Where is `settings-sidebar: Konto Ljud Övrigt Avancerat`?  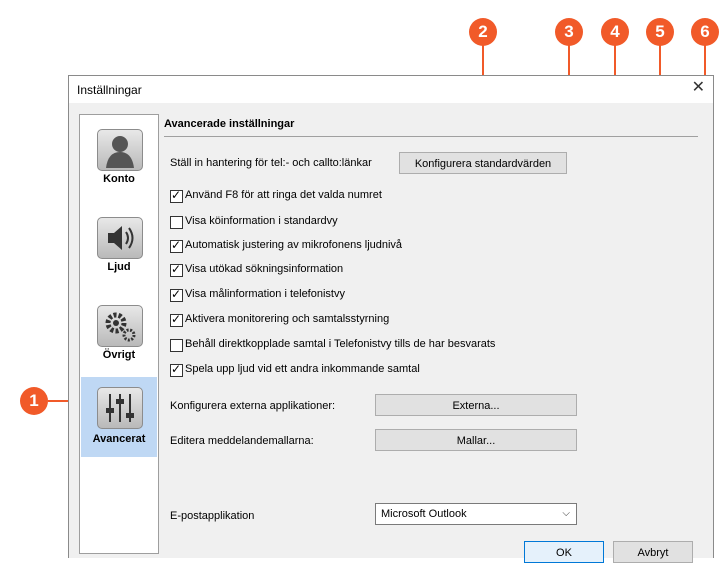
settings-sidebar: Konto Ljud Övrigt Avancerat is located at coordinates (119, 334).